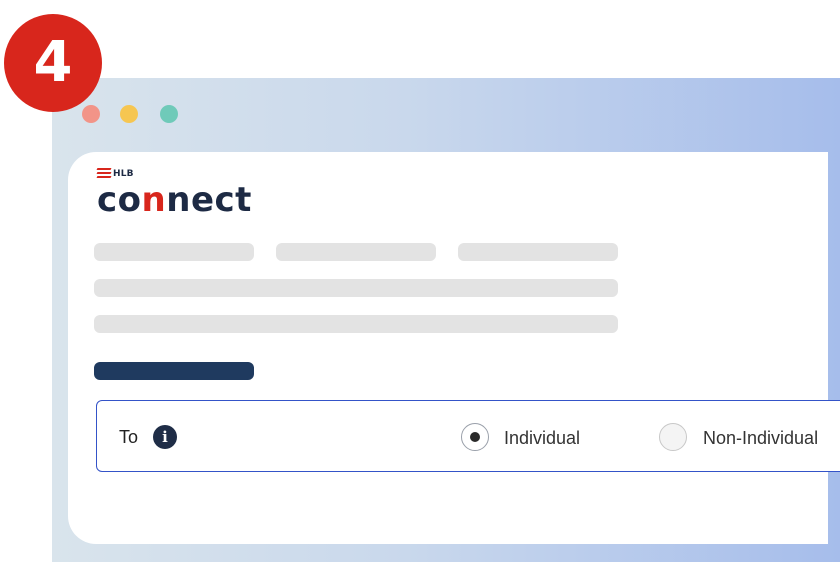 The width and height of the screenshot is (840, 562). I want to click on step-number-badge: 4, so click(53, 63).